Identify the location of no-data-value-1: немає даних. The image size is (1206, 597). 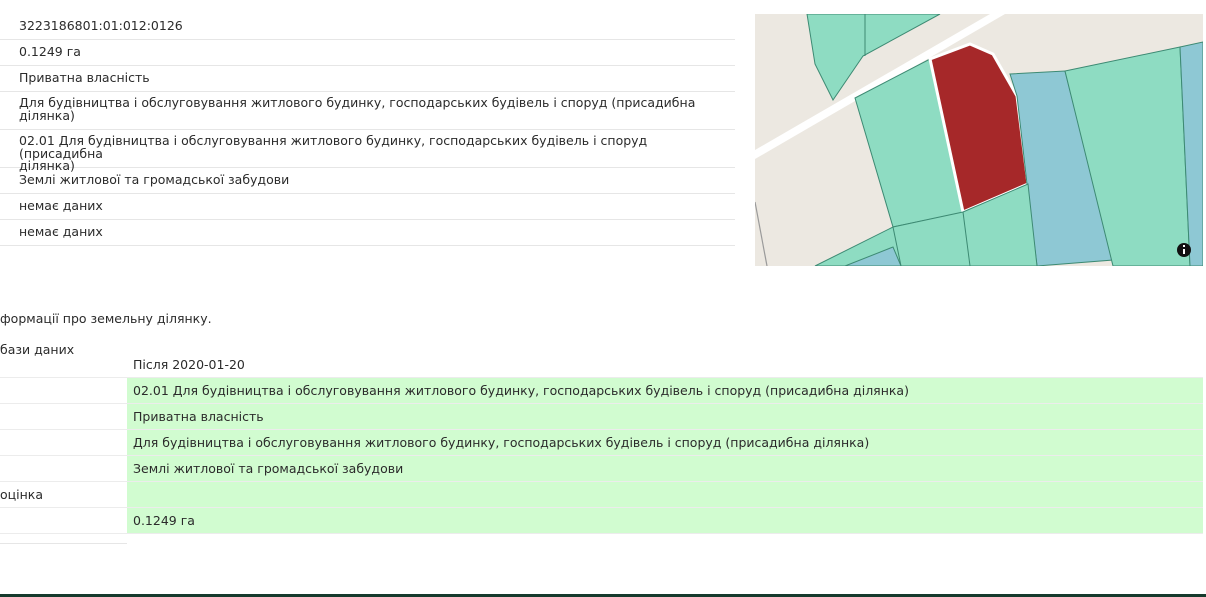
(61, 205).